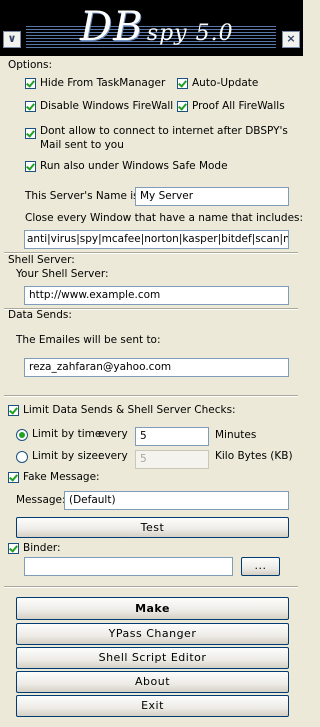  I want to click on fake-message-label: Fake Message:, so click(61, 477).